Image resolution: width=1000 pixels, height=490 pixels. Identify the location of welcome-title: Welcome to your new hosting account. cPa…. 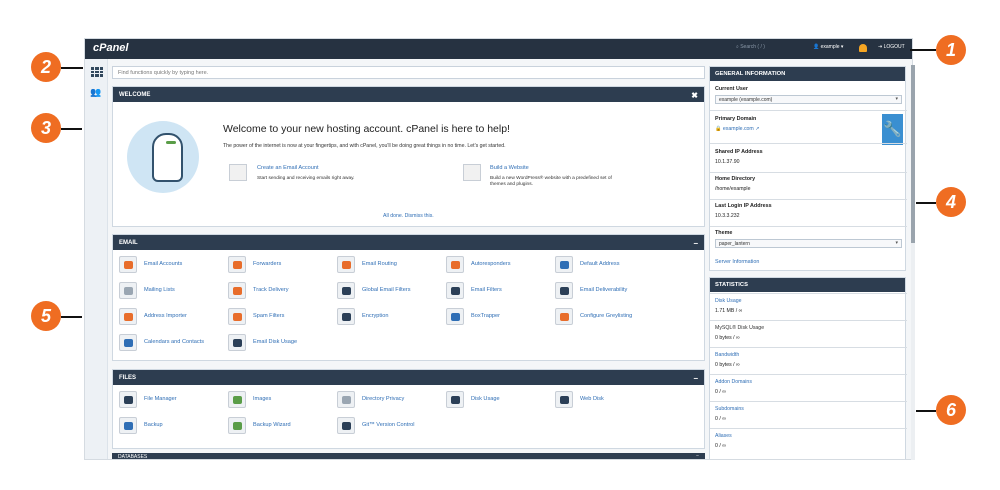
(366, 129).